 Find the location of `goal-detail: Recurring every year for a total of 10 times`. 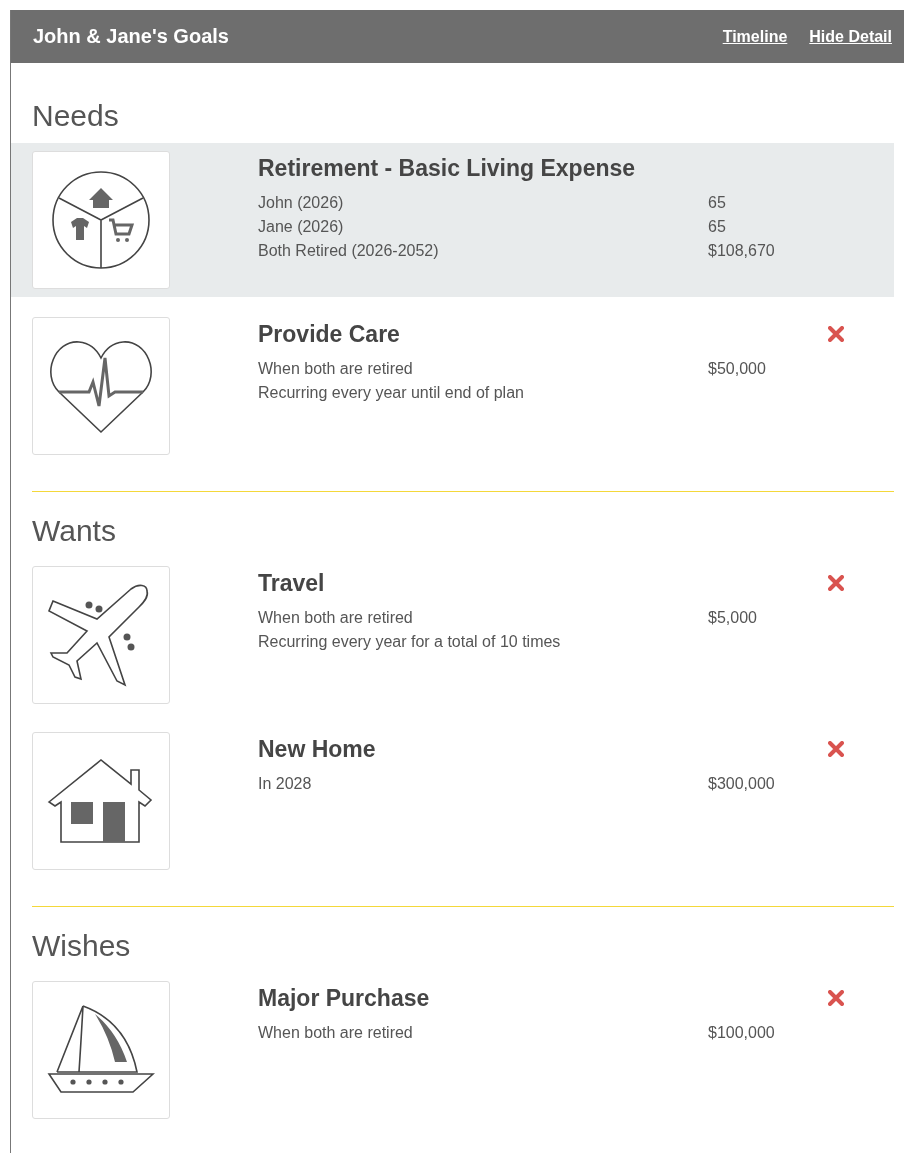

goal-detail: Recurring every year for a total of 10 times is located at coordinates (410, 642).